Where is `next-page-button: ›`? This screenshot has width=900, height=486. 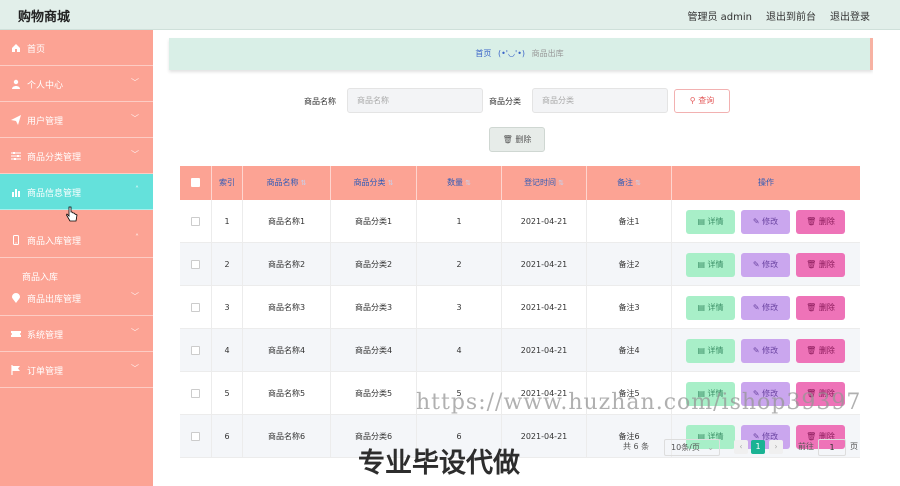
next-page-button: › is located at coordinates (776, 447).